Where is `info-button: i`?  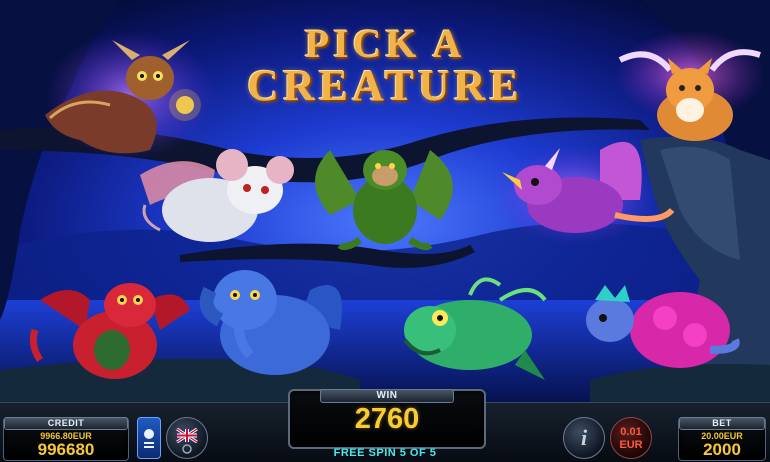
info-button: i is located at coordinates (584, 438).